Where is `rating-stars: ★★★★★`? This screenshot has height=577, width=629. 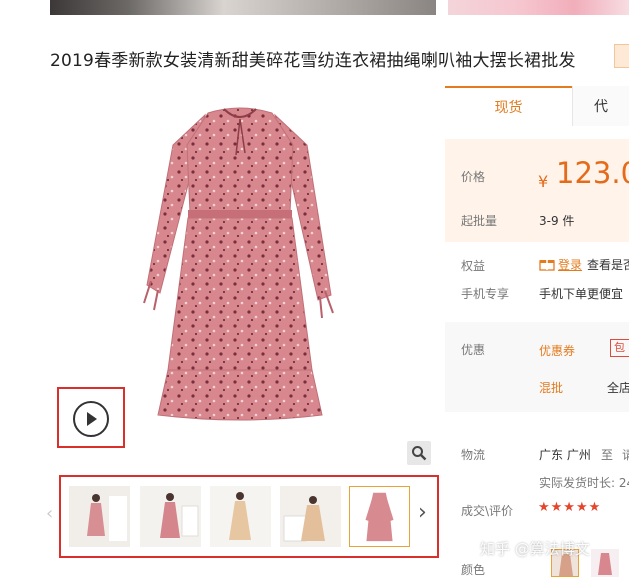
rating-stars: ★★★★★ is located at coordinates (569, 507).